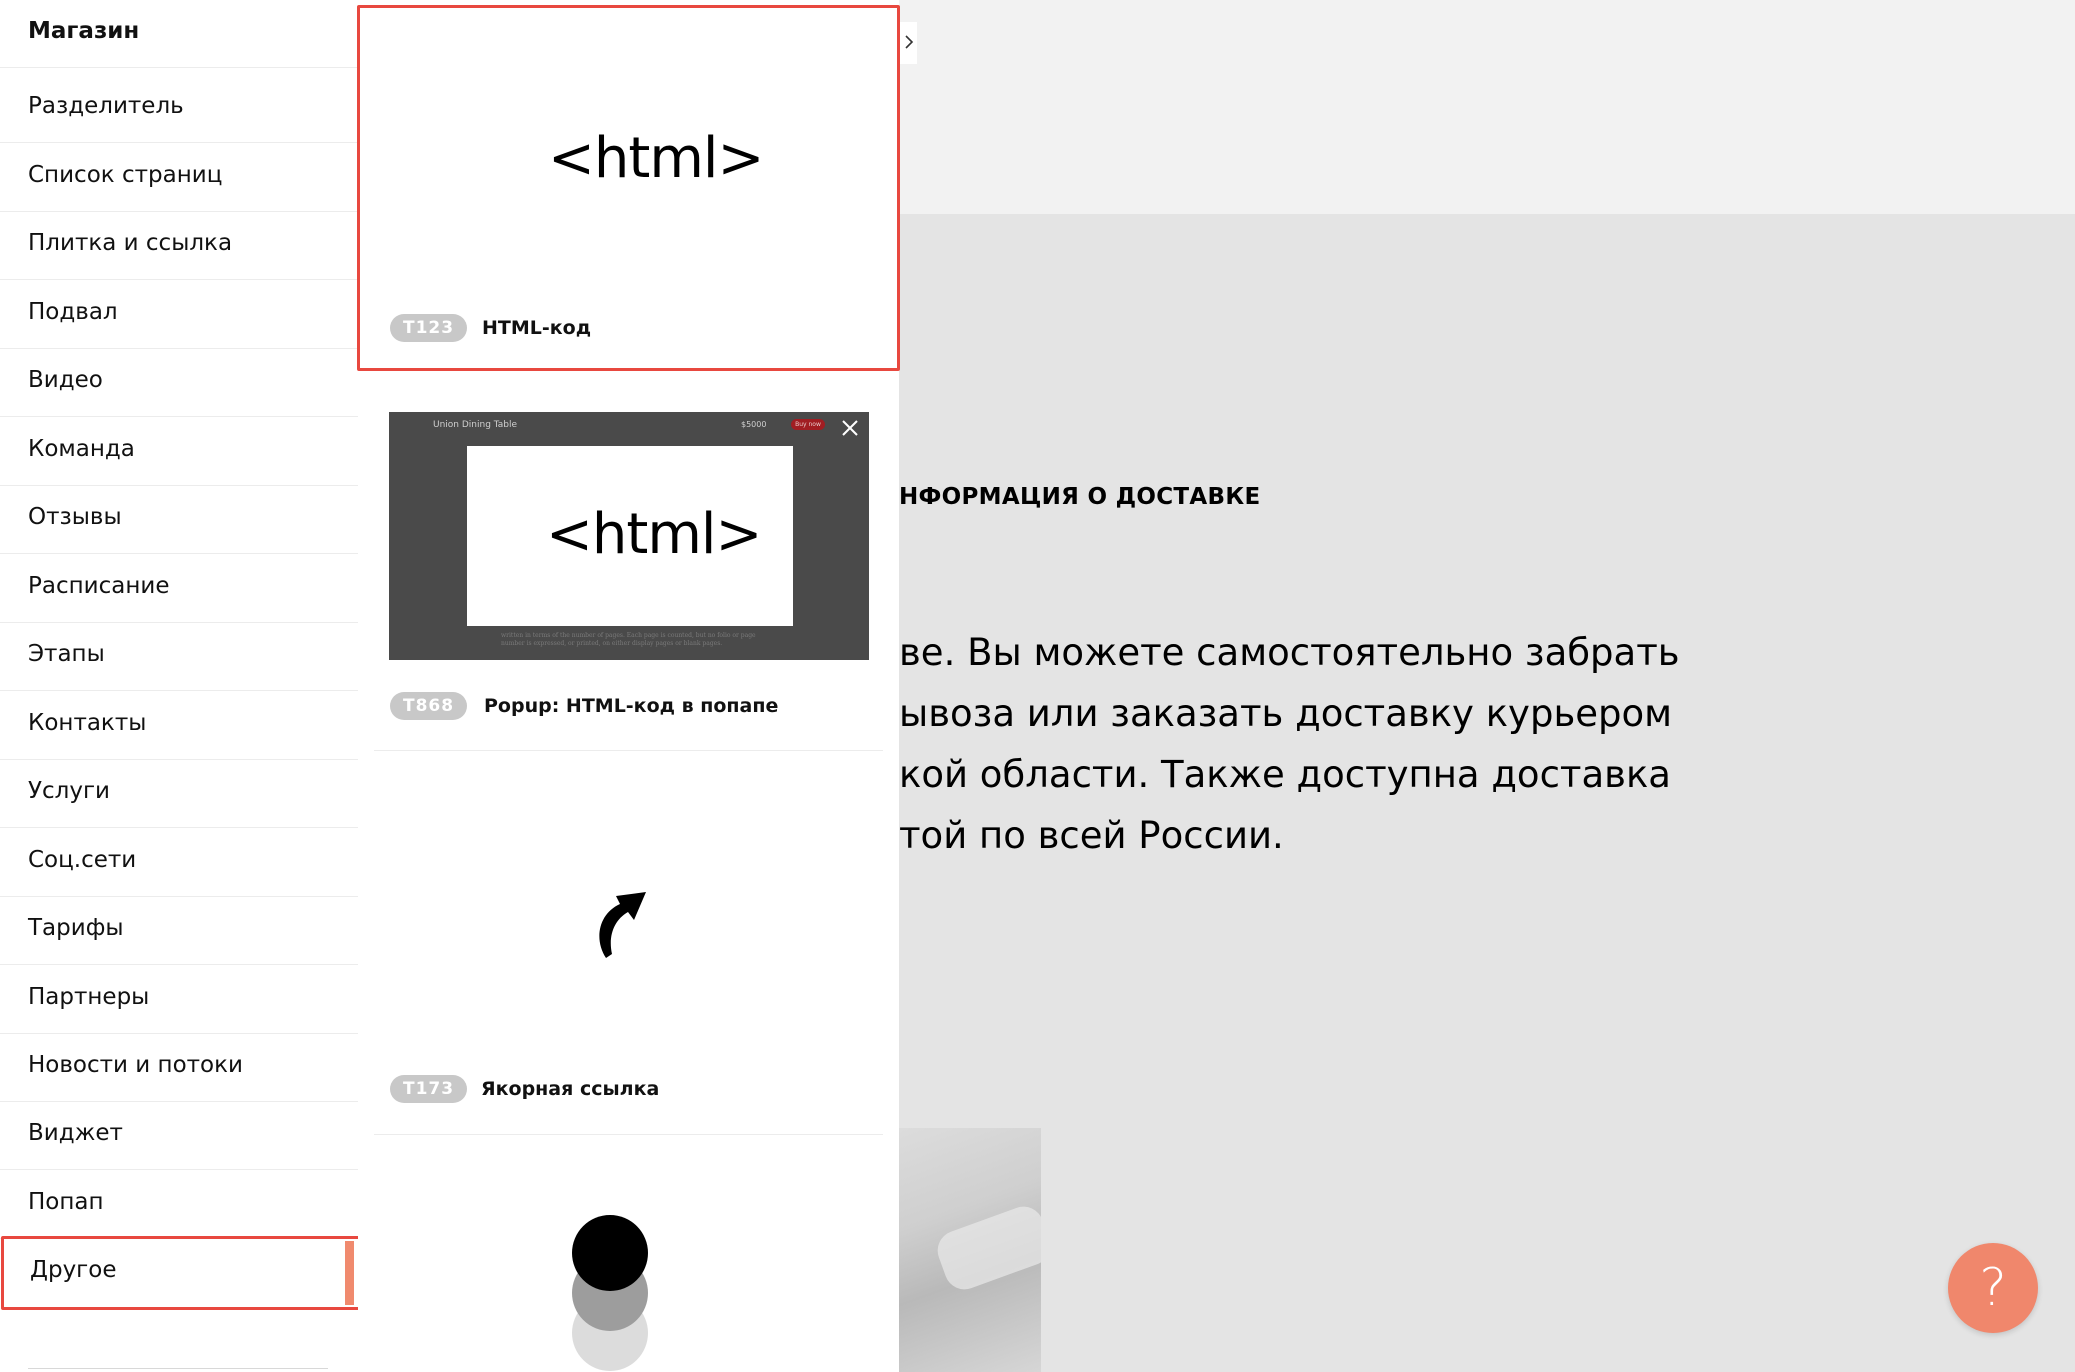 This screenshot has width=2075, height=1372. I want to click on category-item-popup: Попап, so click(179, 1205).